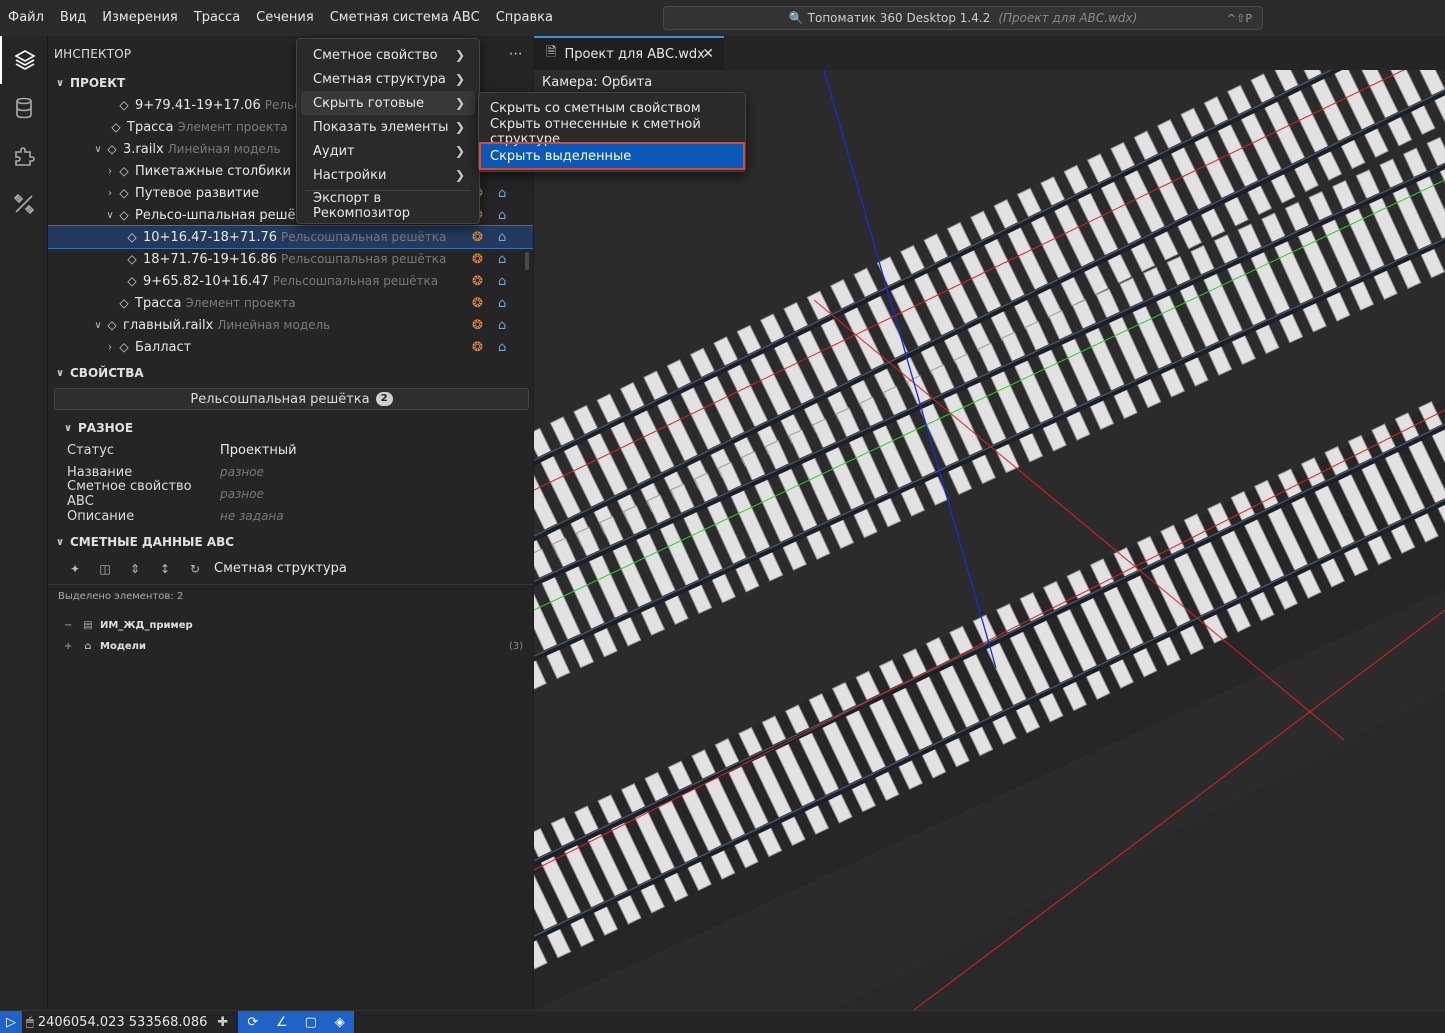 The height and width of the screenshot is (1033, 1445). Describe the element at coordinates (612, 132) in the screenshot. I see `submenu-item: Скрыть отнесенные к сметной структуре` at that location.